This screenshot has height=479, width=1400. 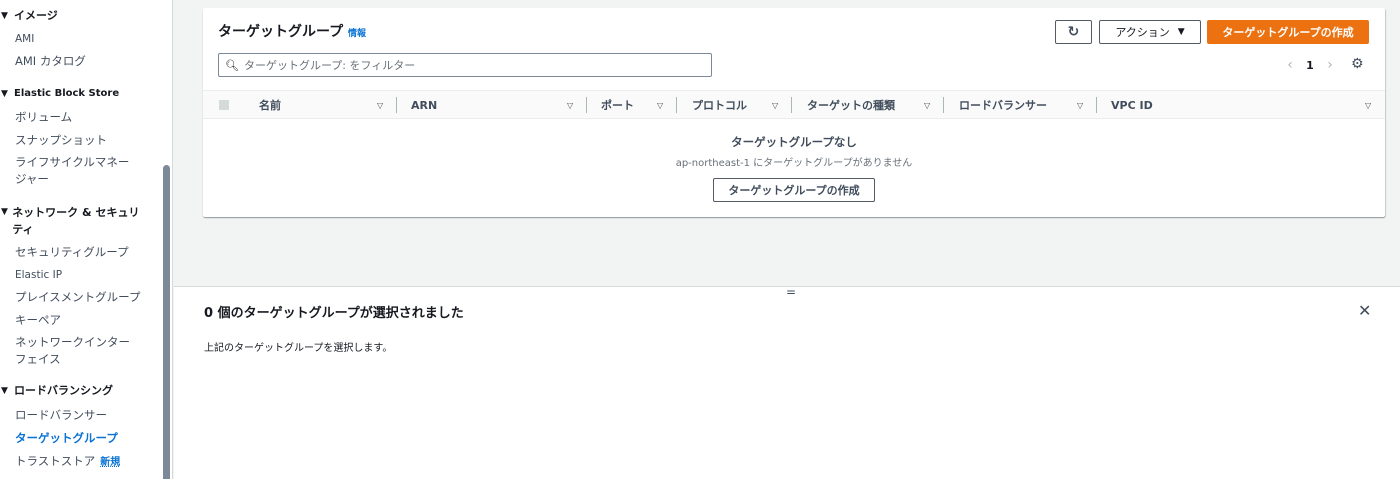 What do you see at coordinates (80, 320) in the screenshot?
I see `sidebar-item-key-pairs: キーペア` at bounding box center [80, 320].